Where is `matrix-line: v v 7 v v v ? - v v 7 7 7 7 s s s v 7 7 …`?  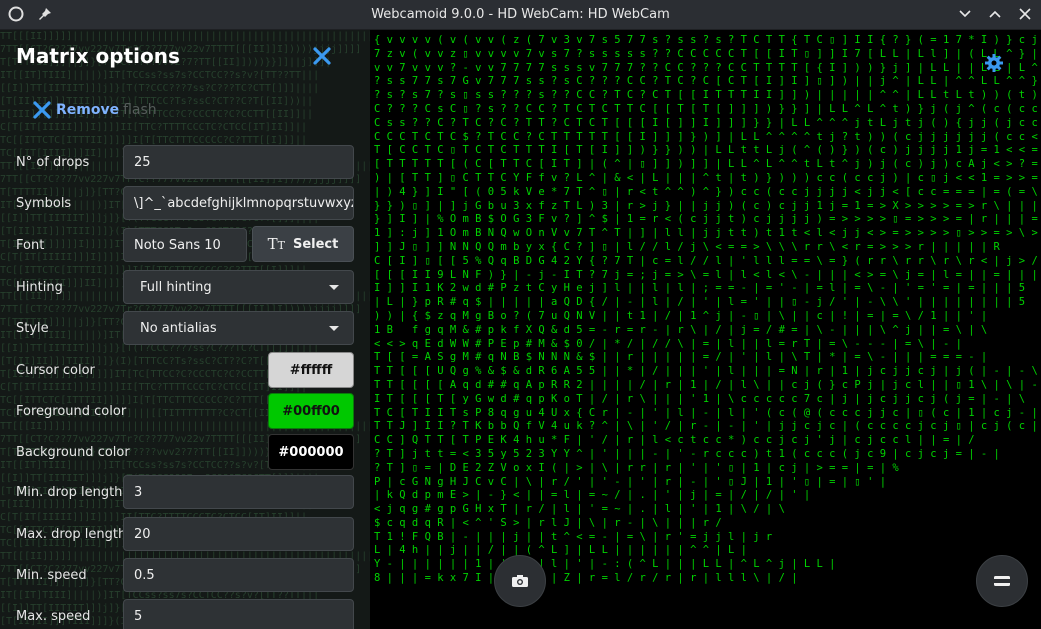 matrix-line: v v 7 v v v ? - v v 7 7 7 7 s s s v 7 7 … is located at coordinates (706, 67).